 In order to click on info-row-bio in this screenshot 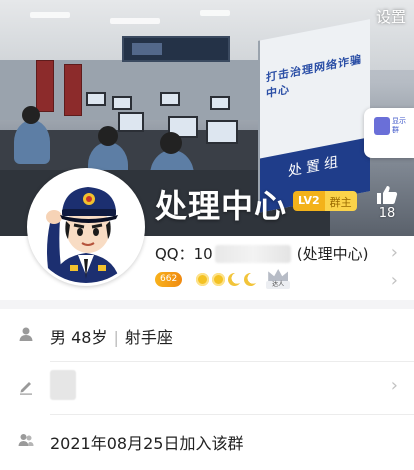, I will do `click(207, 388)`.